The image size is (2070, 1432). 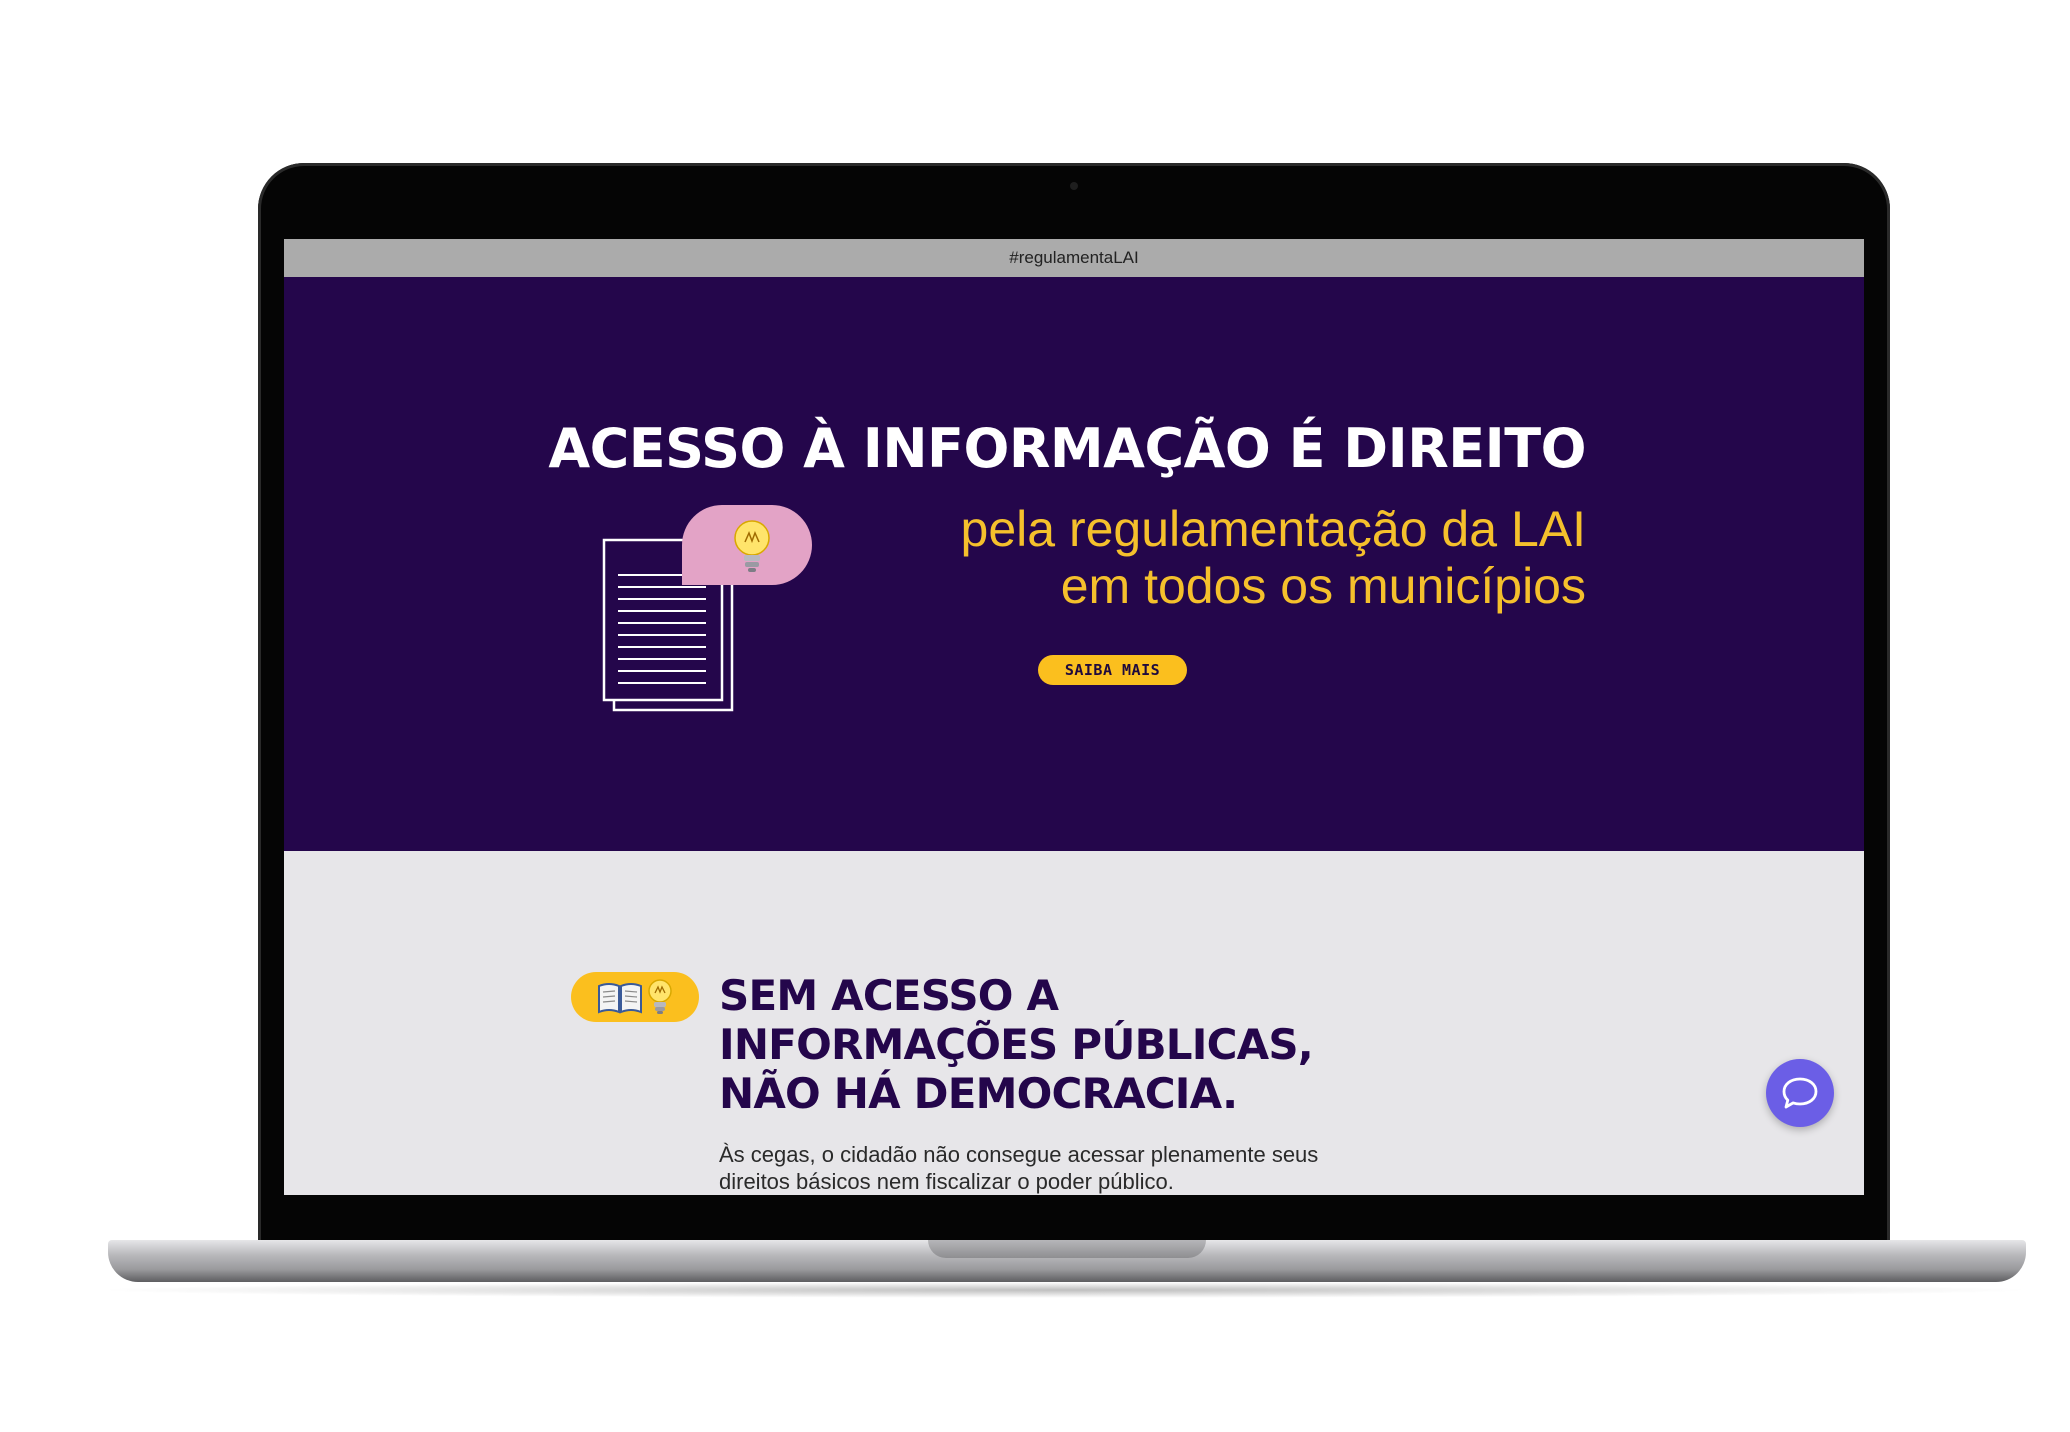 What do you see at coordinates (1067, 448) in the screenshot?
I see `hero-title: ACESSO À INFORMAÇÃO É DIREITO` at bounding box center [1067, 448].